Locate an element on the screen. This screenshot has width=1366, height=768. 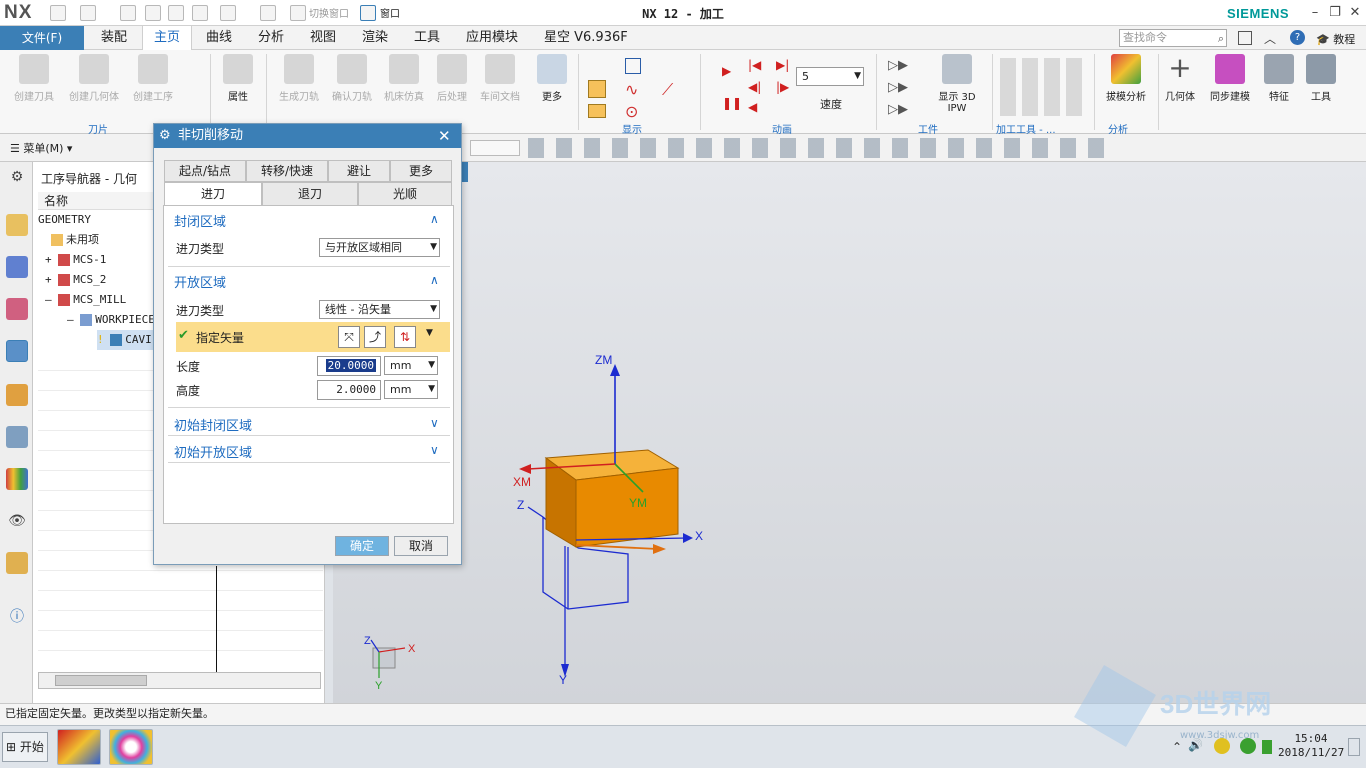
ok-button: 确定 is located at coordinates (362, 546).